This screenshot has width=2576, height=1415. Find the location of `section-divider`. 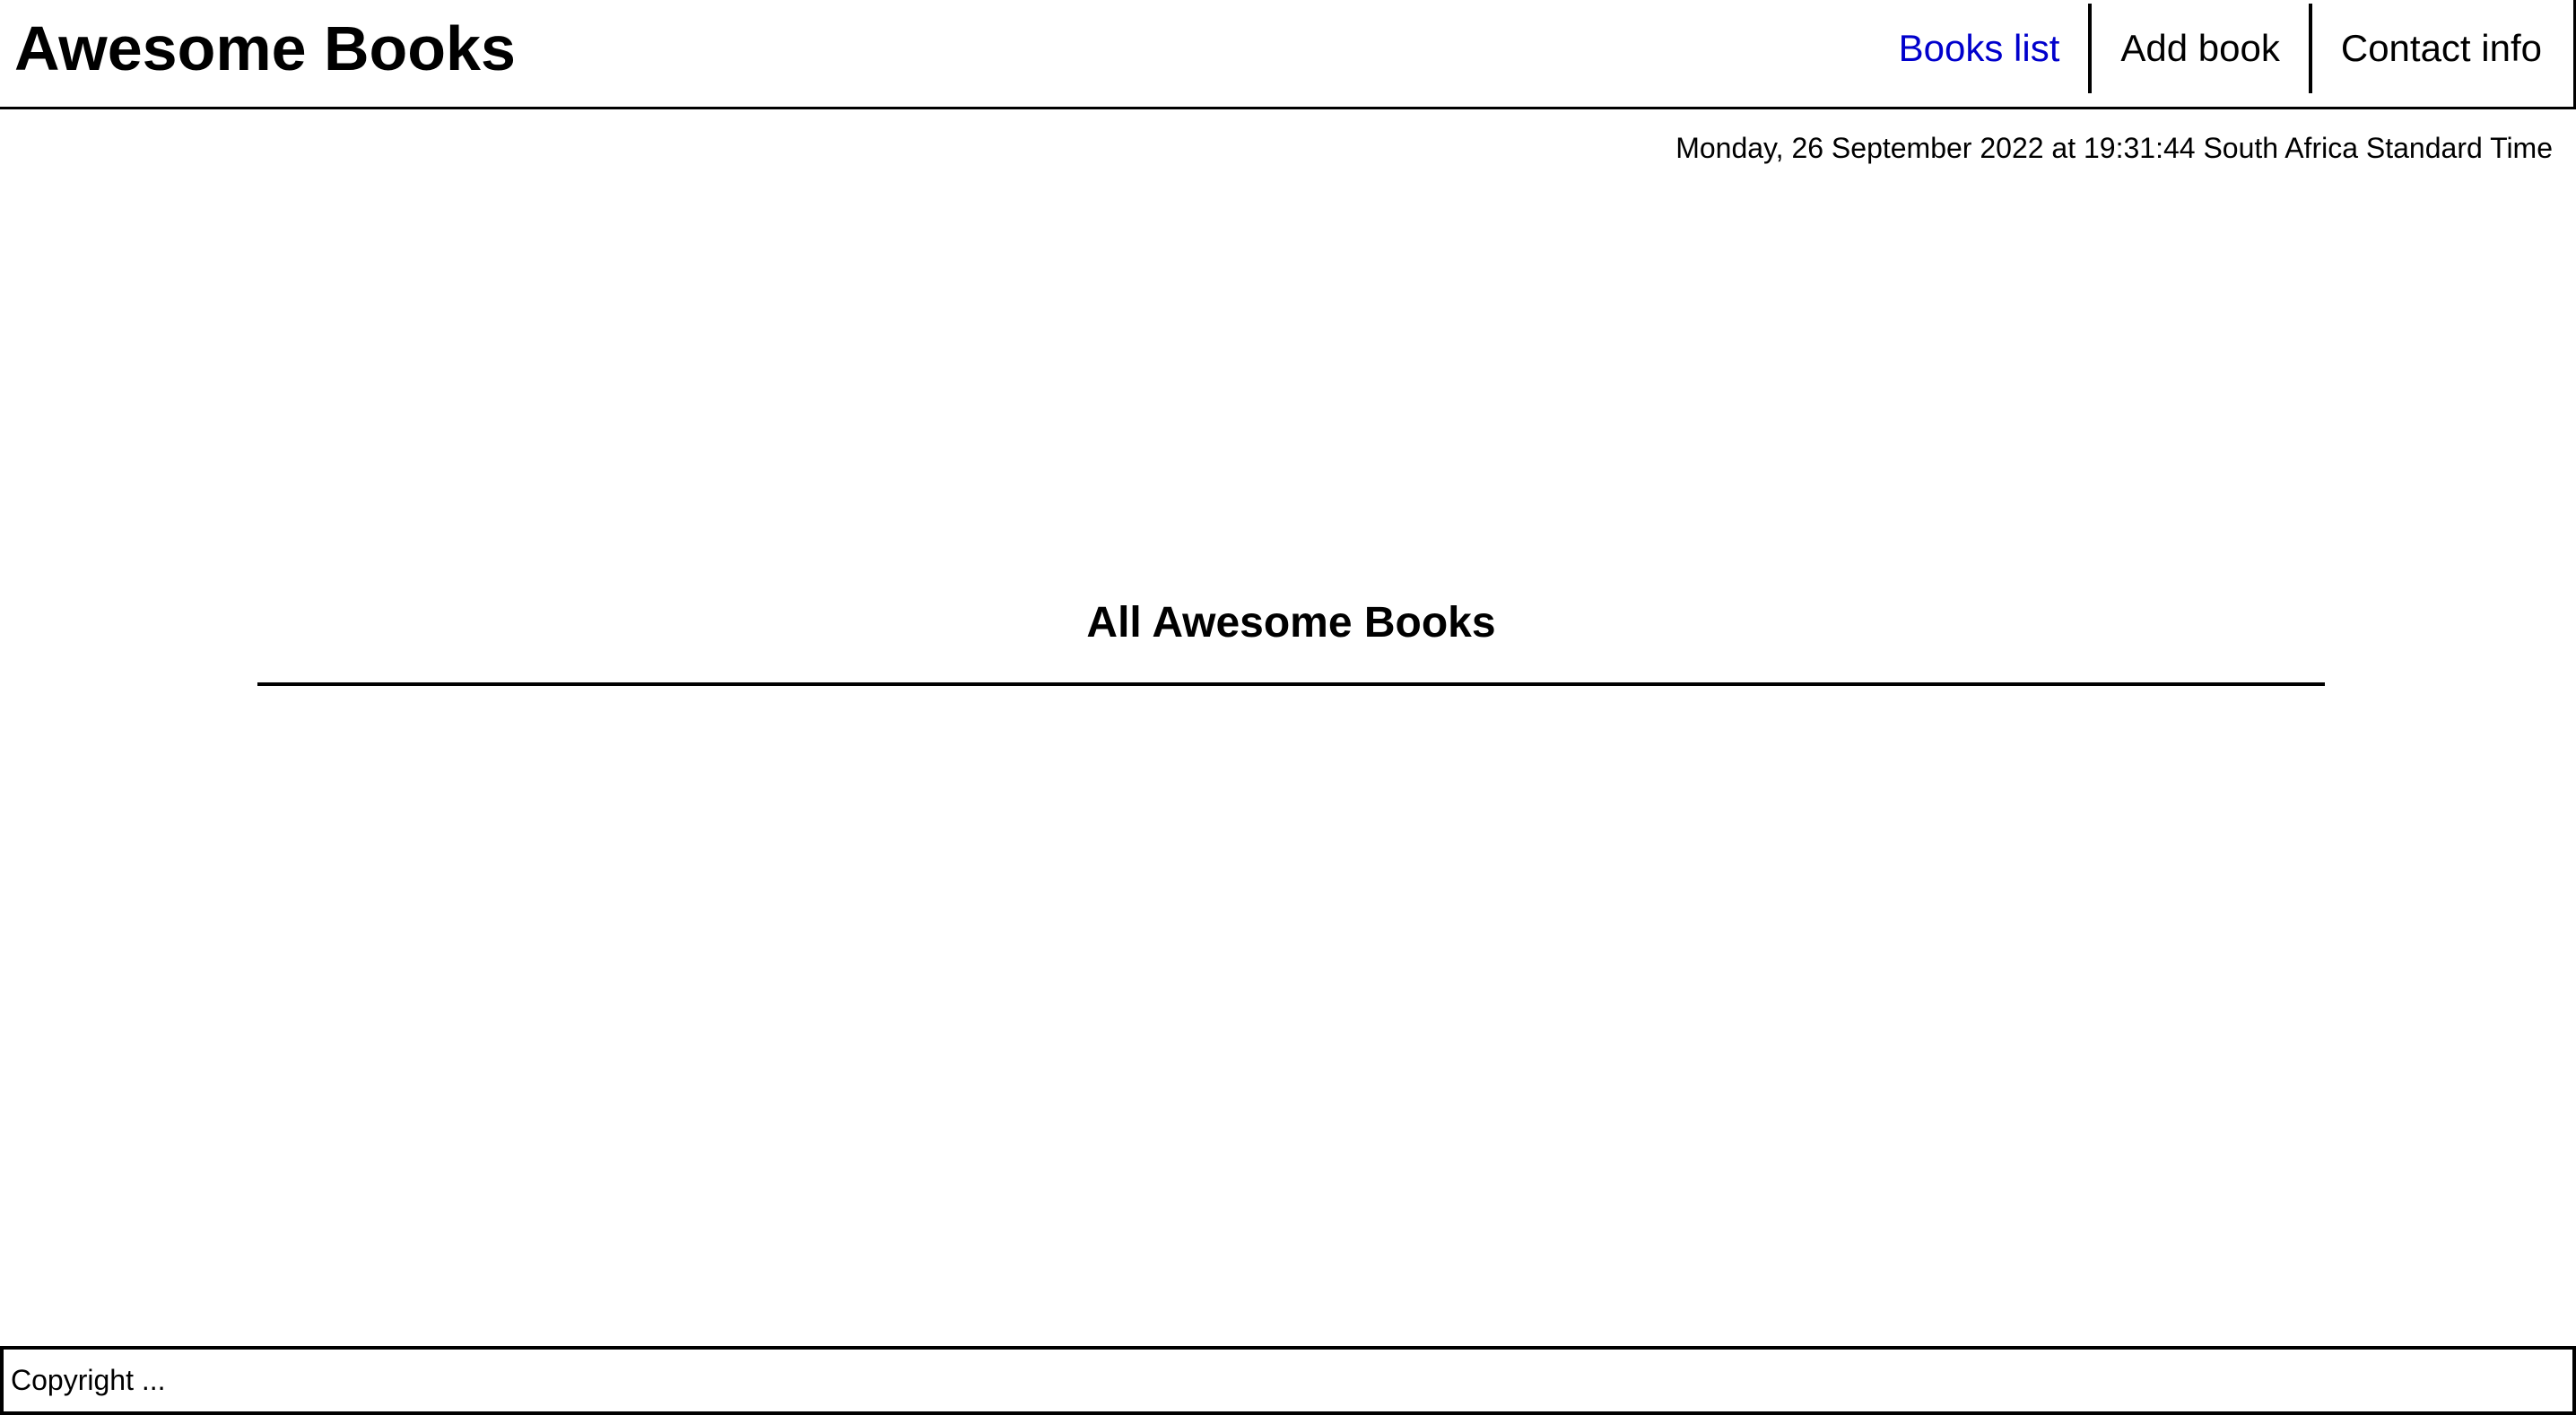

section-divider is located at coordinates (1291, 684).